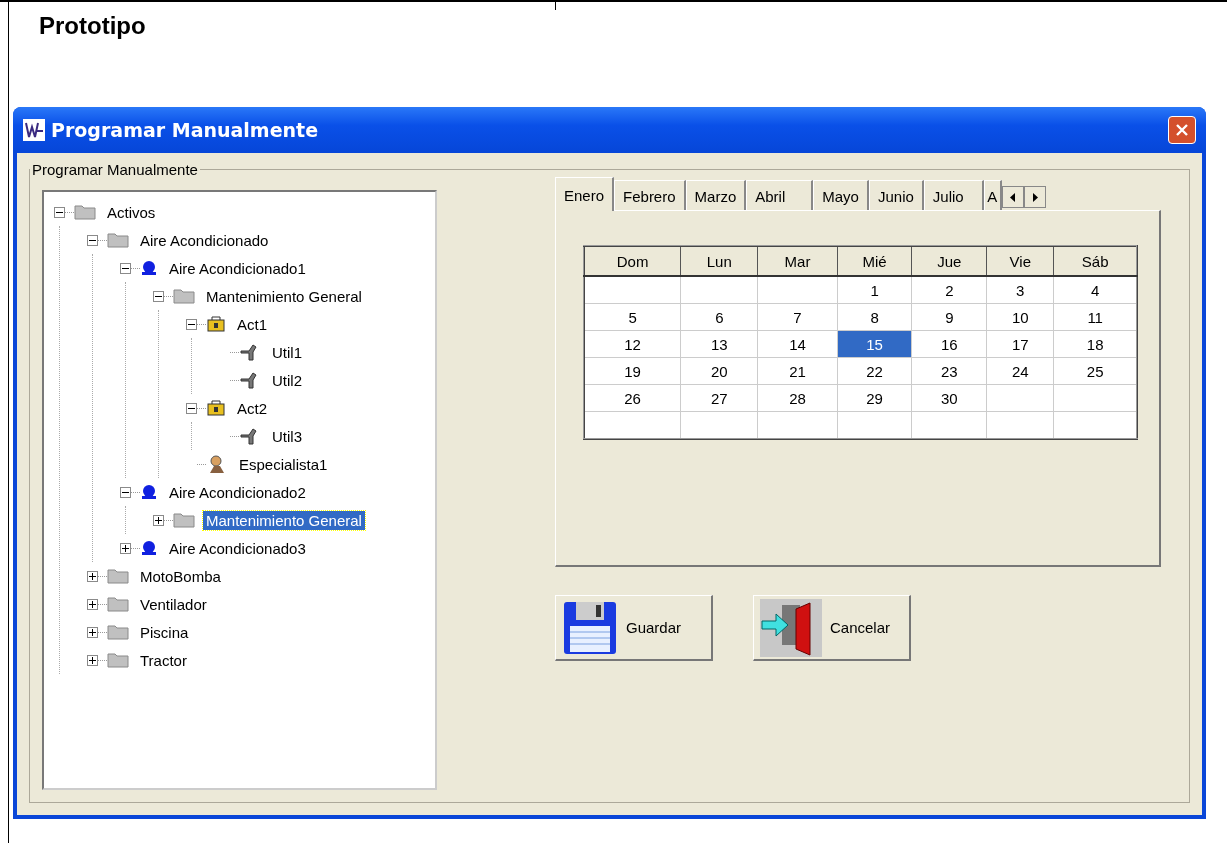 The height and width of the screenshot is (843, 1227). I want to click on tree-item: MotoBomba, so click(180, 576).